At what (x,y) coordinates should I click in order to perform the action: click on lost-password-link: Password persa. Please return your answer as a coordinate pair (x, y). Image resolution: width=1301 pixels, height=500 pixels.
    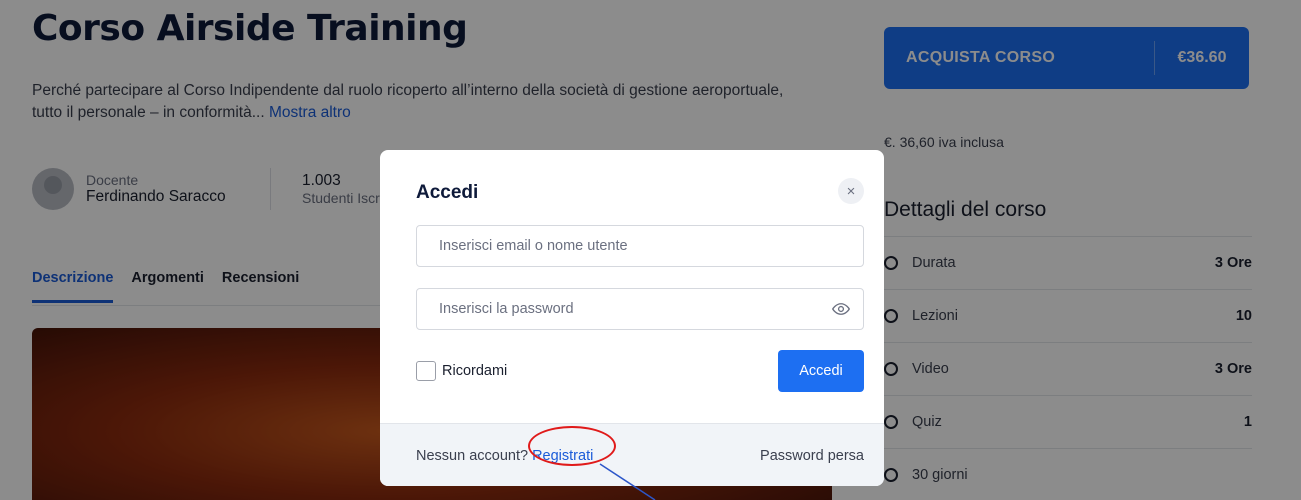
    Looking at the image, I should click on (812, 456).